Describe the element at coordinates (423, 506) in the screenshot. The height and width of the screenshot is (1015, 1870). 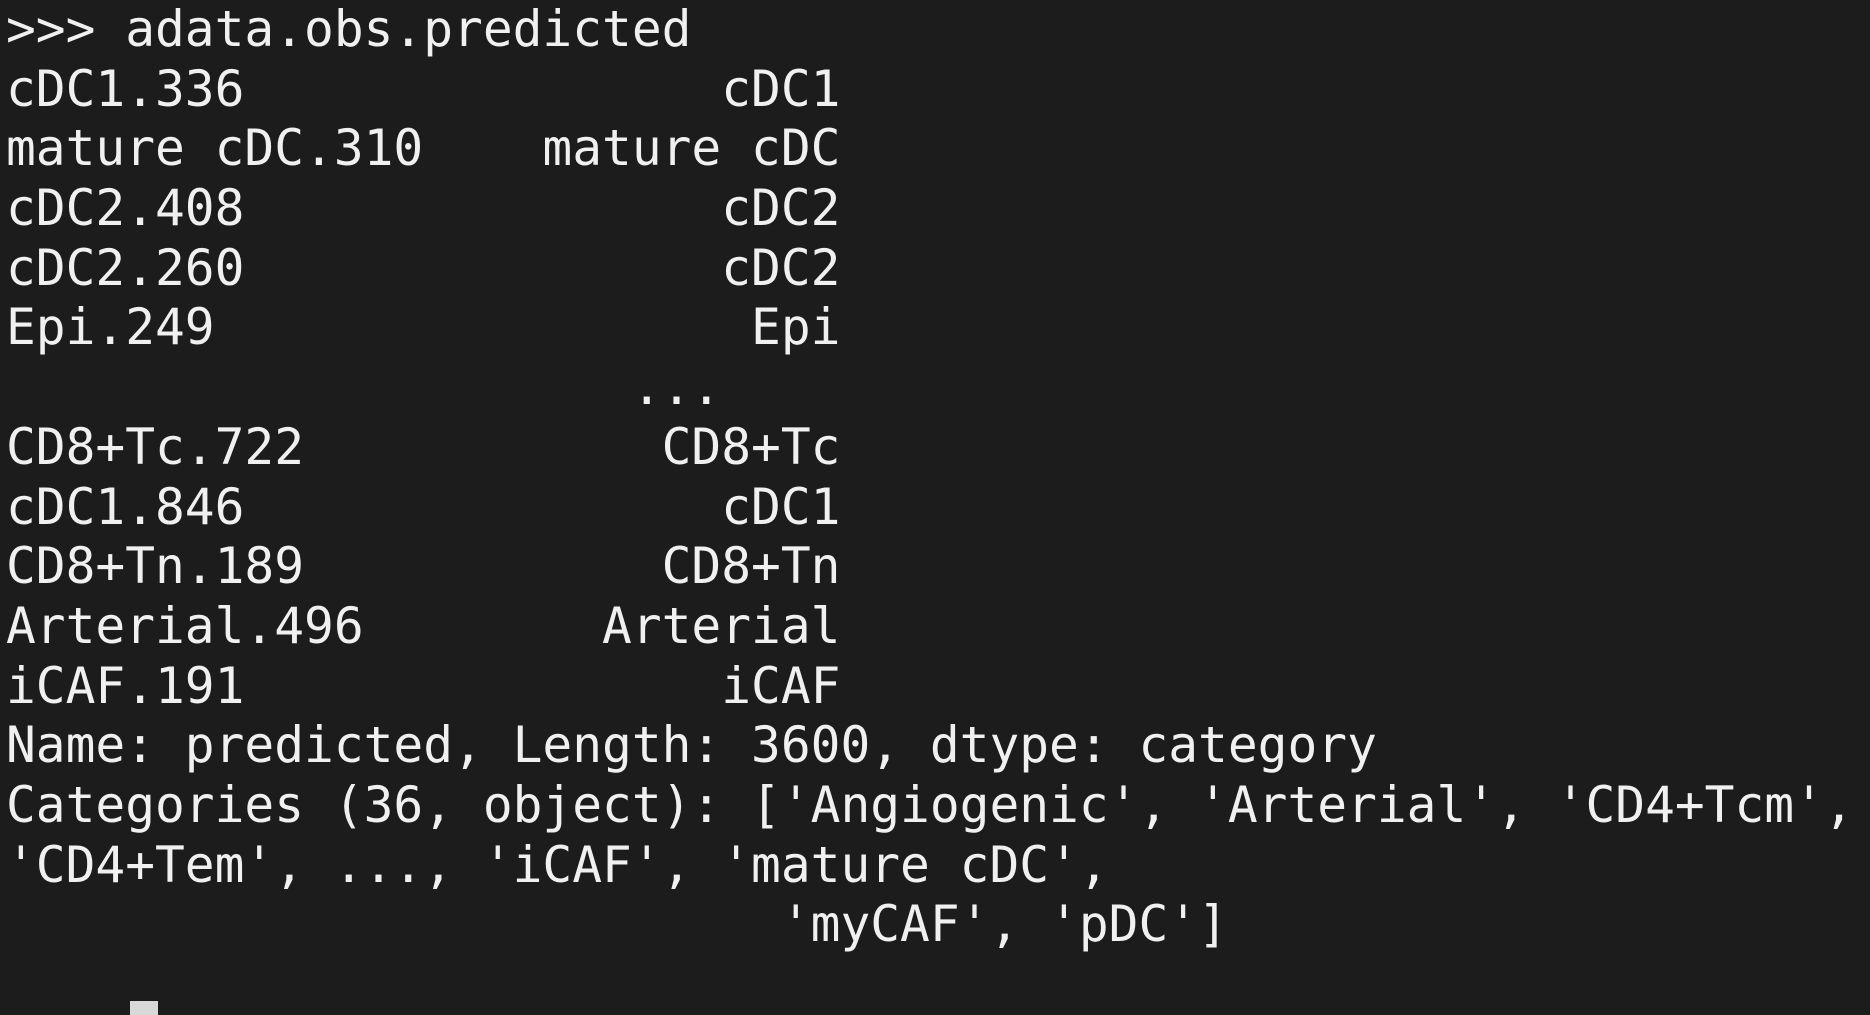
I see `output-row: cDC1.846 cDC1` at that location.